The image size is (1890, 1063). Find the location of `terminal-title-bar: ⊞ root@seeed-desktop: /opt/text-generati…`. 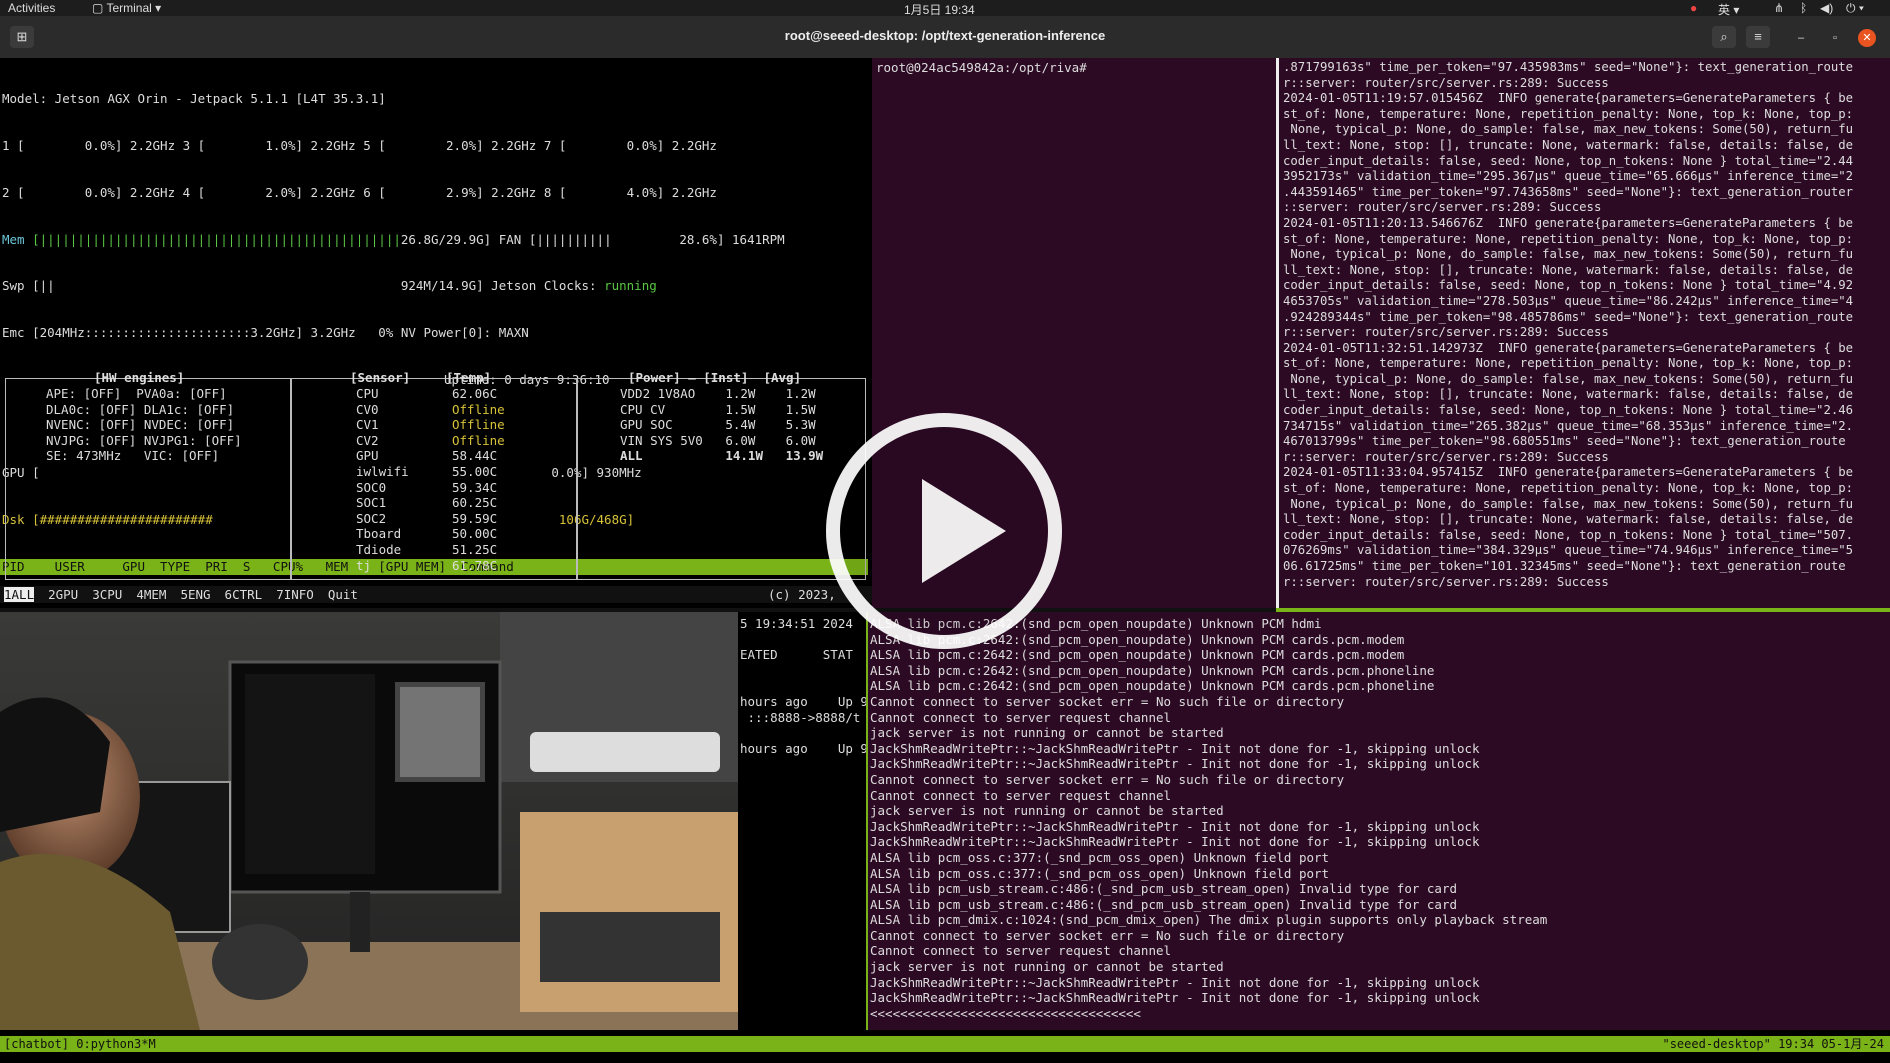

terminal-title-bar: ⊞ root@seeed-desktop: /opt/text-generati… is located at coordinates (945, 37).